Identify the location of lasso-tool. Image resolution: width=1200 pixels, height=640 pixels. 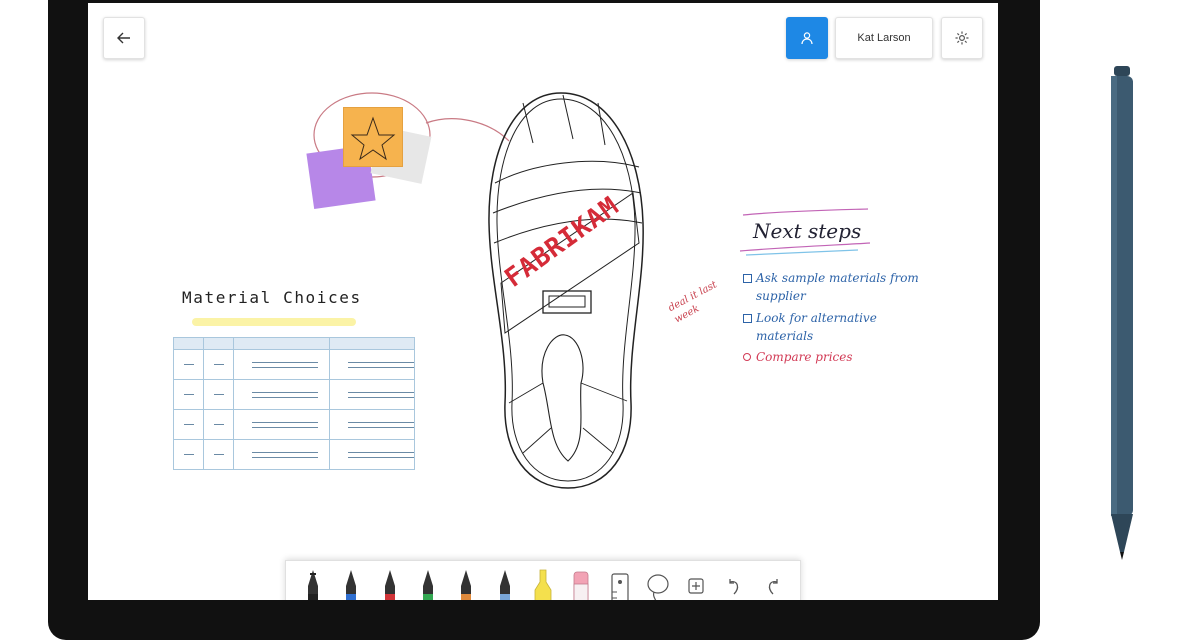
(658, 583).